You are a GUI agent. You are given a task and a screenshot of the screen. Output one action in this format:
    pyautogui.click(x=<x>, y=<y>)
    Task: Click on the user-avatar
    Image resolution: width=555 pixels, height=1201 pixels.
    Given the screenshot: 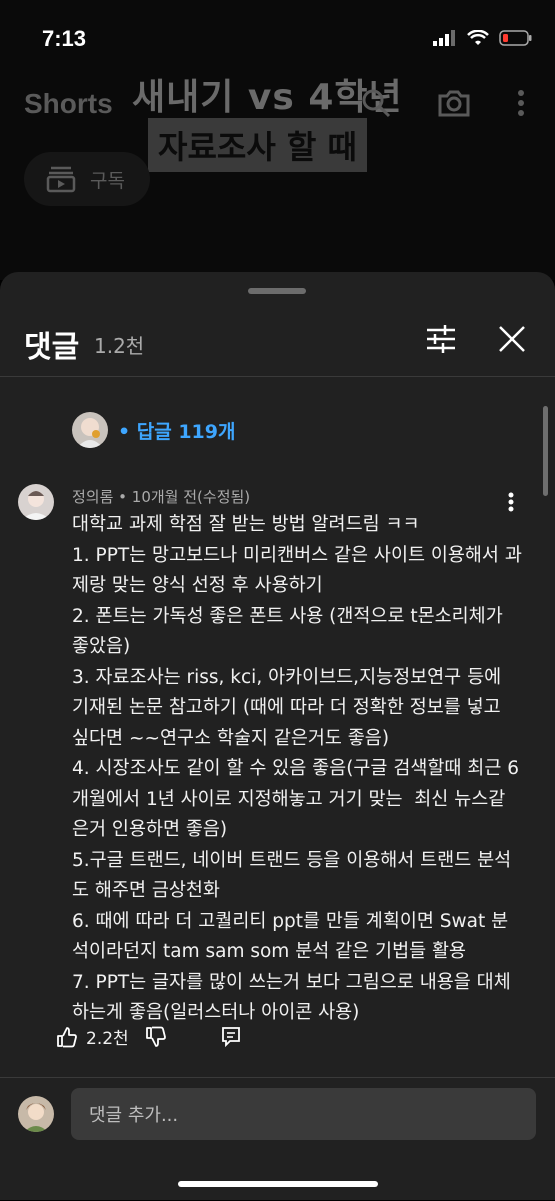 What is the action you would take?
    pyautogui.click(x=36, y=1114)
    